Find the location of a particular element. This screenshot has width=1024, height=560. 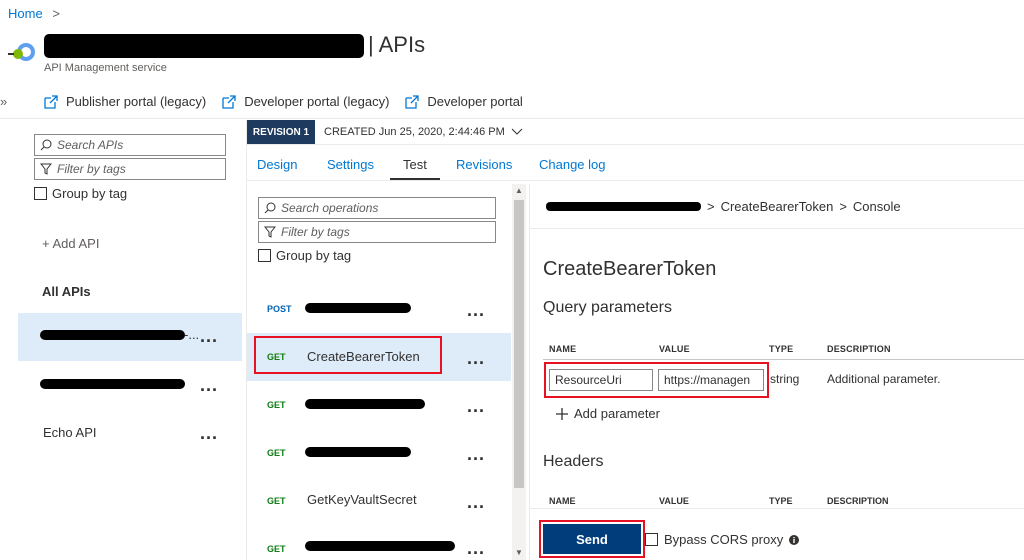

param-type: string is located at coordinates (785, 379).